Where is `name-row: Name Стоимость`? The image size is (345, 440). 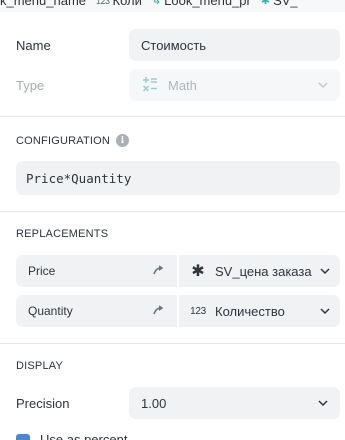 name-row: Name Стоимость is located at coordinates (178, 45).